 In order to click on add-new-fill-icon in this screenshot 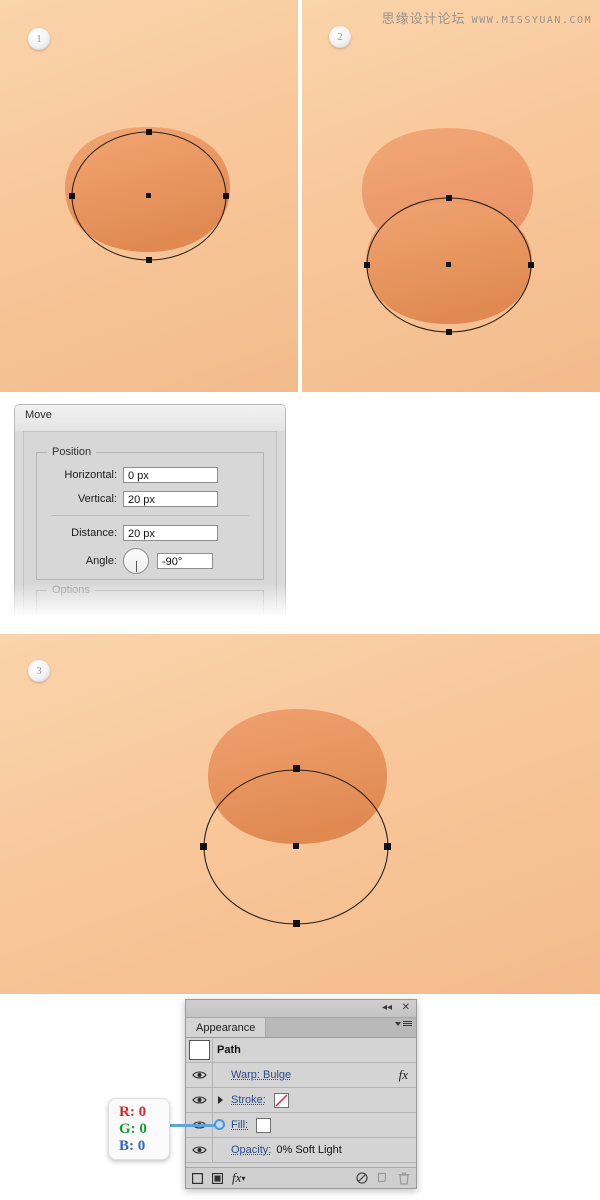, I will do `click(217, 1178)`.